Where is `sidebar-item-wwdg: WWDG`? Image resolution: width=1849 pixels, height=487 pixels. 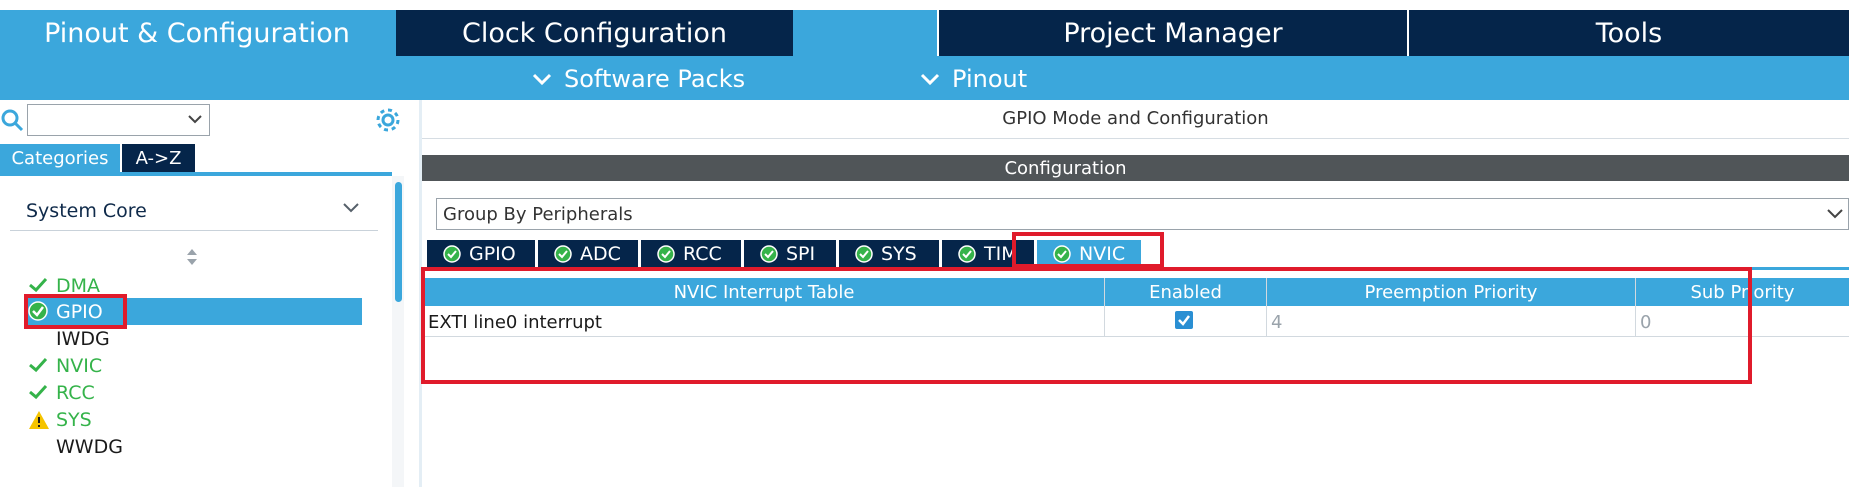 sidebar-item-wwdg: WWDG is located at coordinates (89, 447).